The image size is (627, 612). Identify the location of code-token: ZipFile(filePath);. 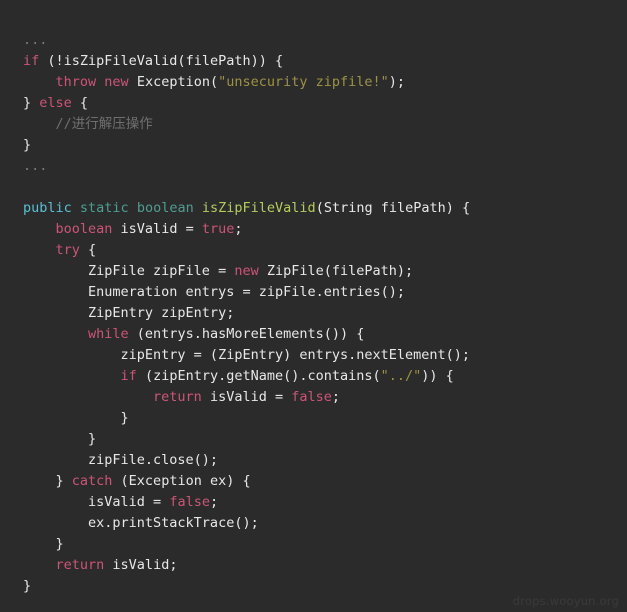
(336, 271).